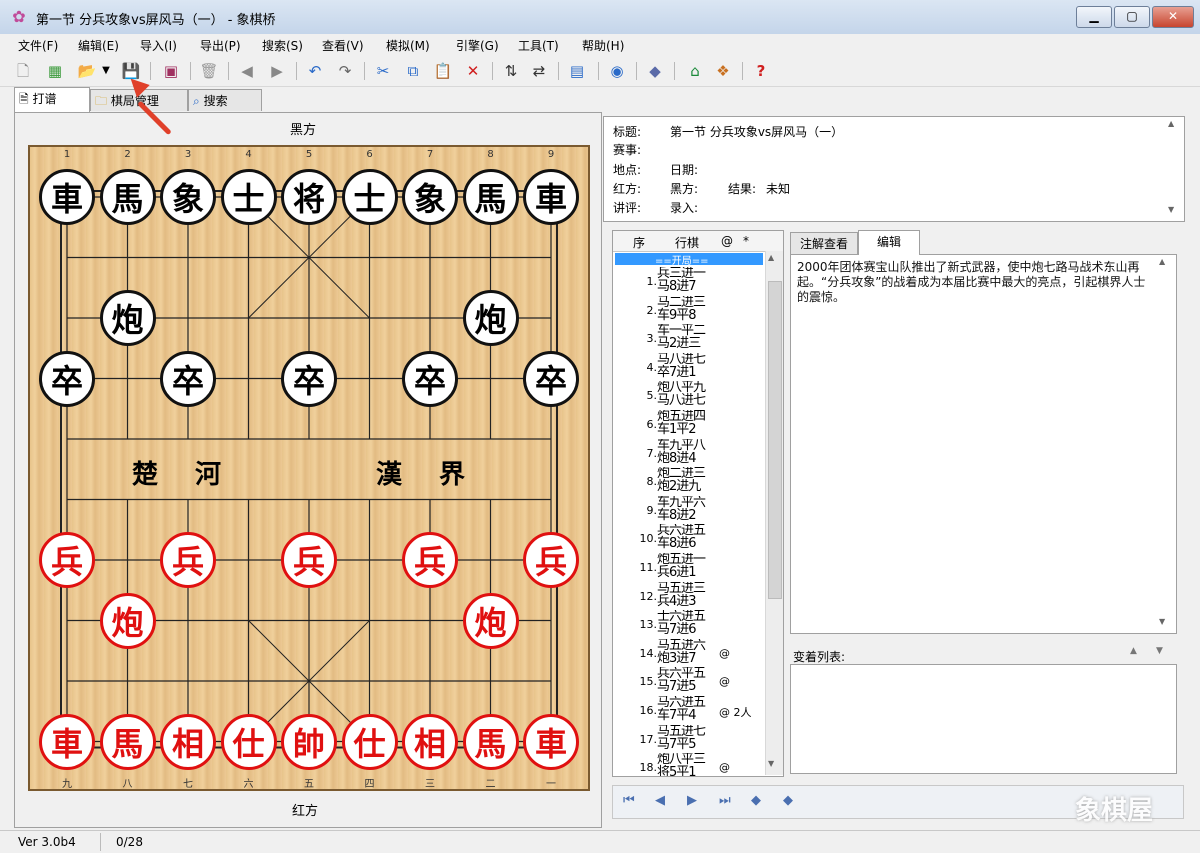  What do you see at coordinates (383, 71) in the screenshot?
I see `cut-icon: ✂` at bounding box center [383, 71].